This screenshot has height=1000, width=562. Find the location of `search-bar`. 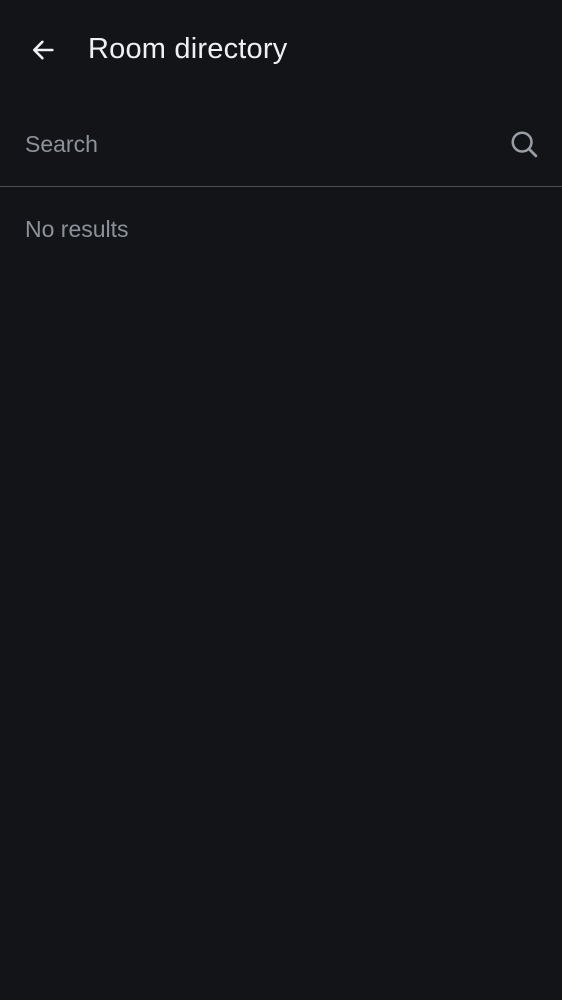

search-bar is located at coordinates (281, 143).